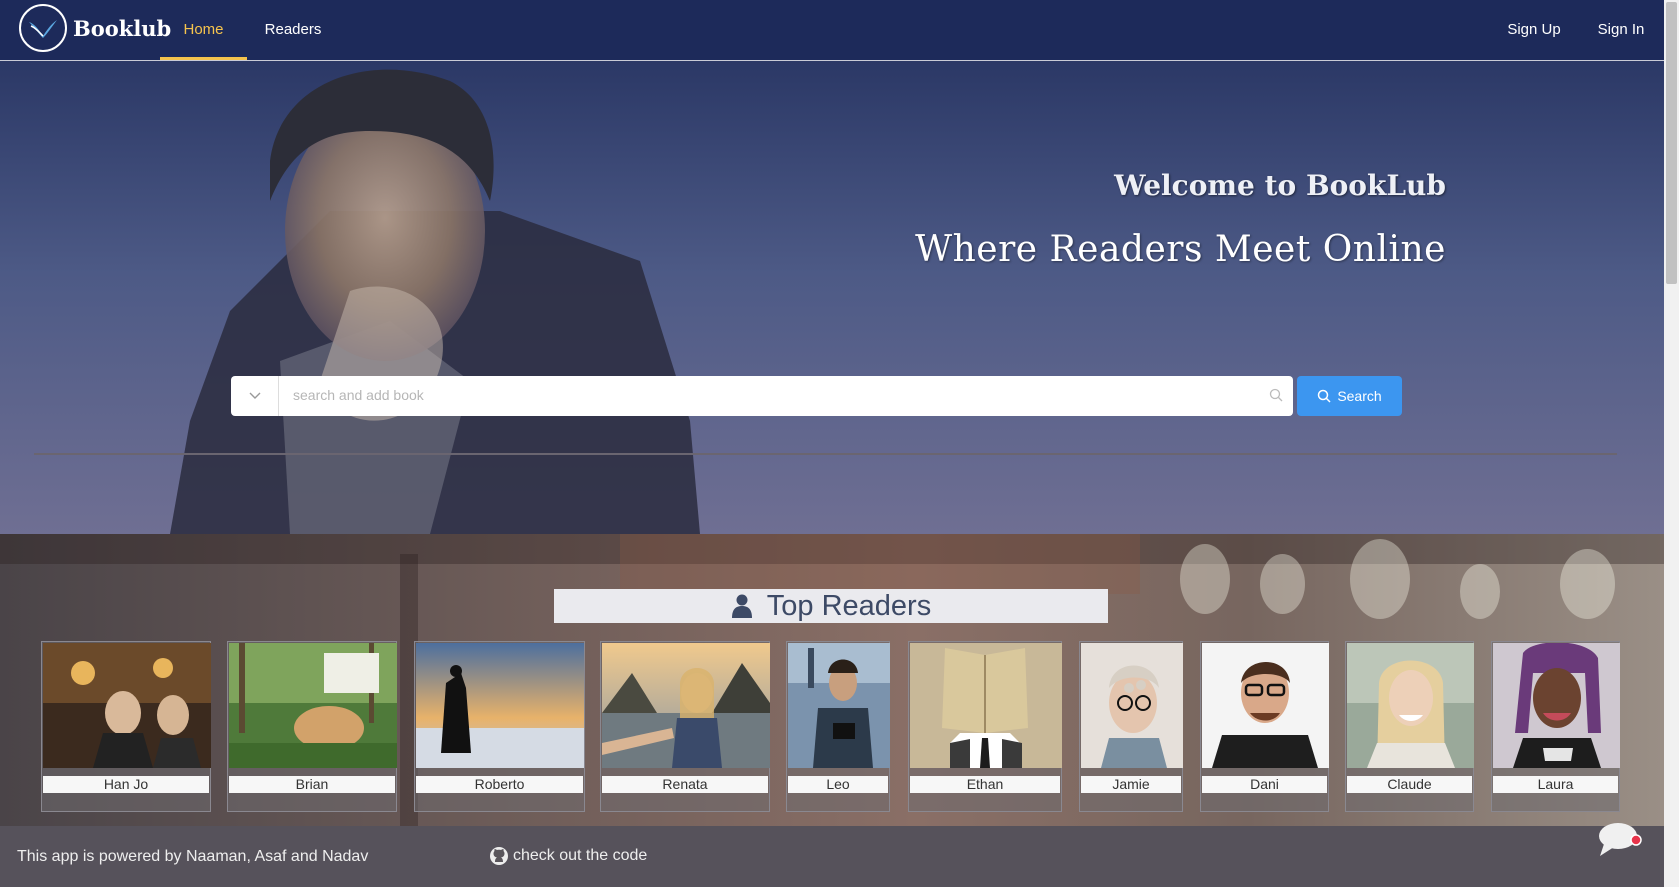  Describe the element at coordinates (985, 784) in the screenshot. I see `reader-name: Ethan` at that location.